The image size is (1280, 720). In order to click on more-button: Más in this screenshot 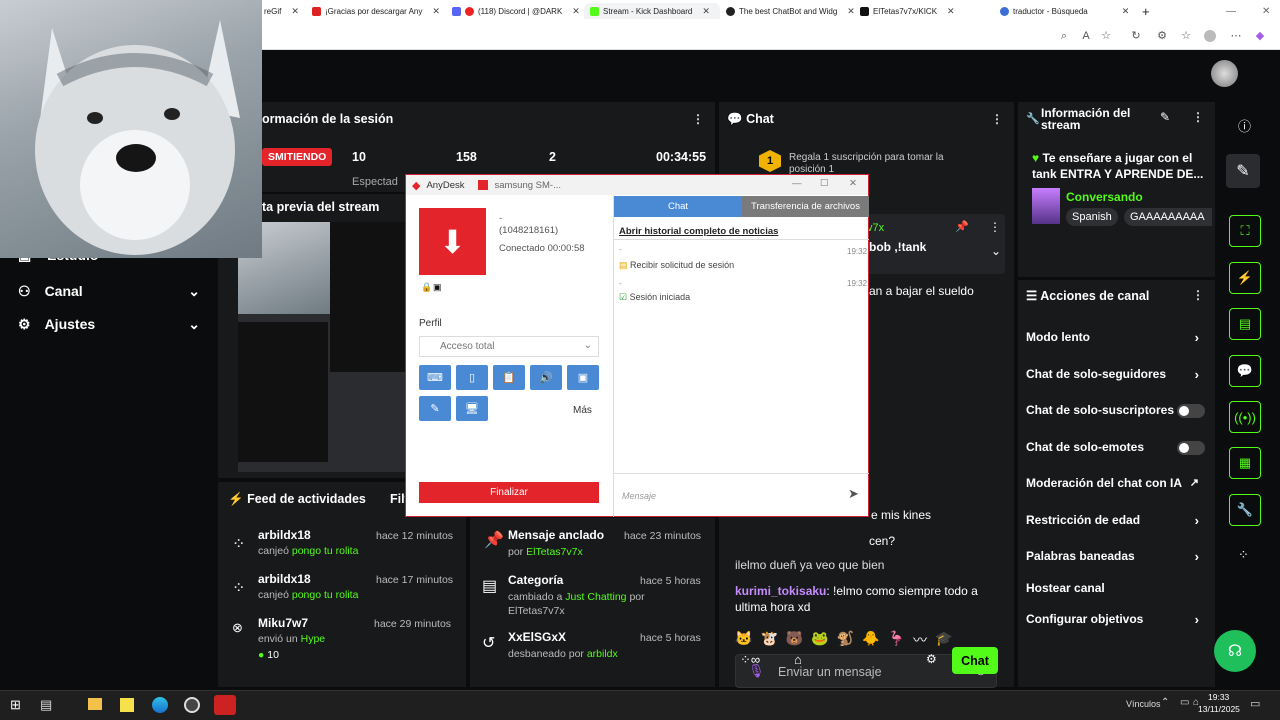, I will do `click(582, 410)`.